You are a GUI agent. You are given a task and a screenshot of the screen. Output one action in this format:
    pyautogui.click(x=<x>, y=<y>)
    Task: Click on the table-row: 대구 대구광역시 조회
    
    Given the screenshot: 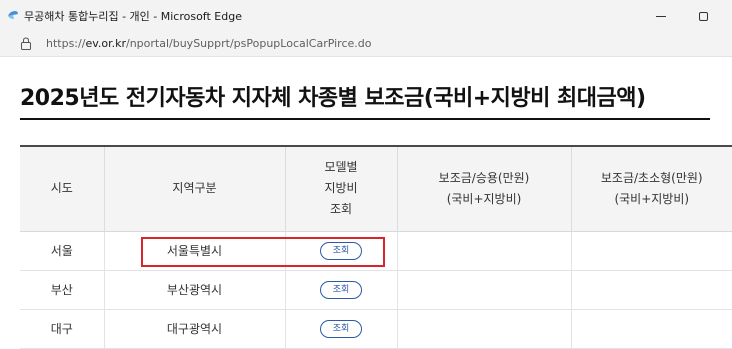 What is the action you would take?
    pyautogui.click(x=376, y=329)
    